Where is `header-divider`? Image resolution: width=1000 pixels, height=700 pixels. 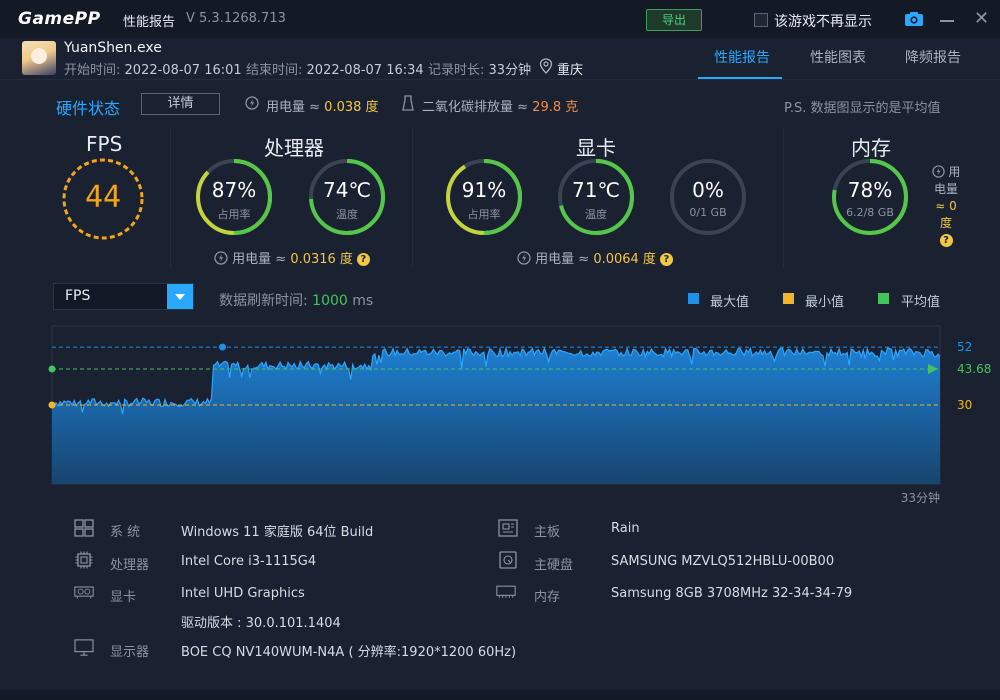
header-divider is located at coordinates (500, 79).